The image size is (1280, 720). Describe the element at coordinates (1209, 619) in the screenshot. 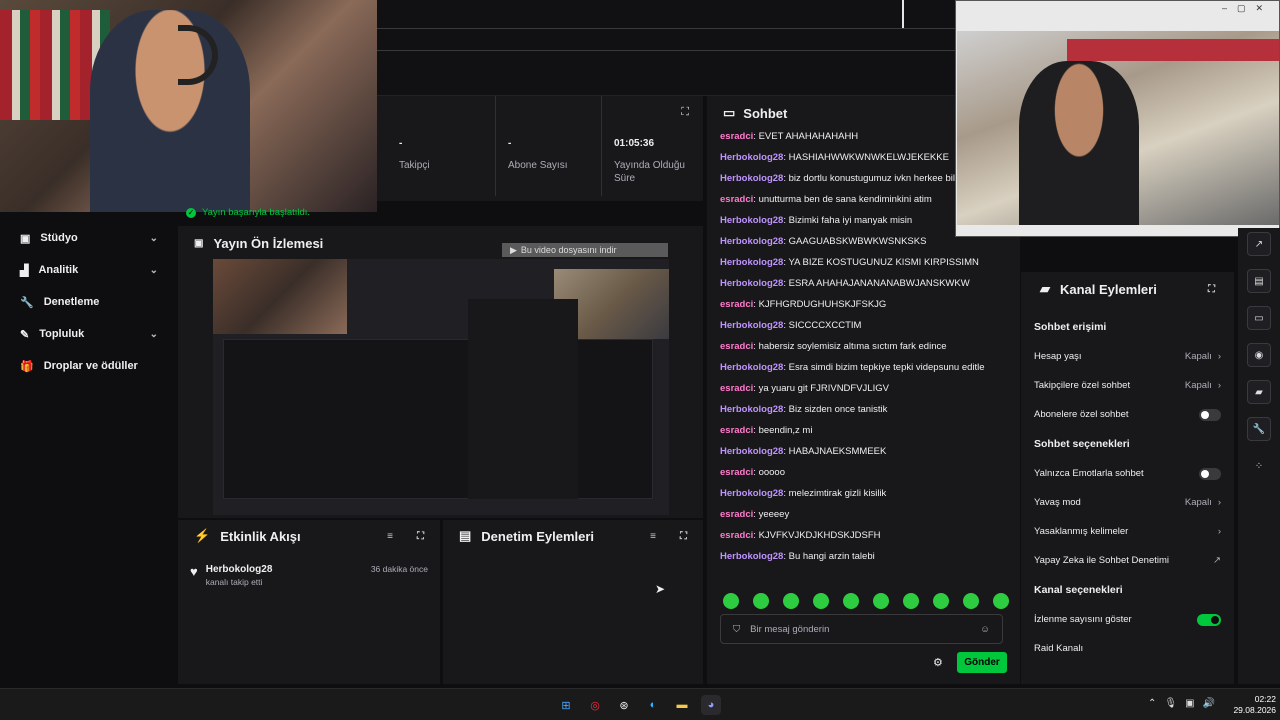

I see `viewer-count-toggle` at that location.